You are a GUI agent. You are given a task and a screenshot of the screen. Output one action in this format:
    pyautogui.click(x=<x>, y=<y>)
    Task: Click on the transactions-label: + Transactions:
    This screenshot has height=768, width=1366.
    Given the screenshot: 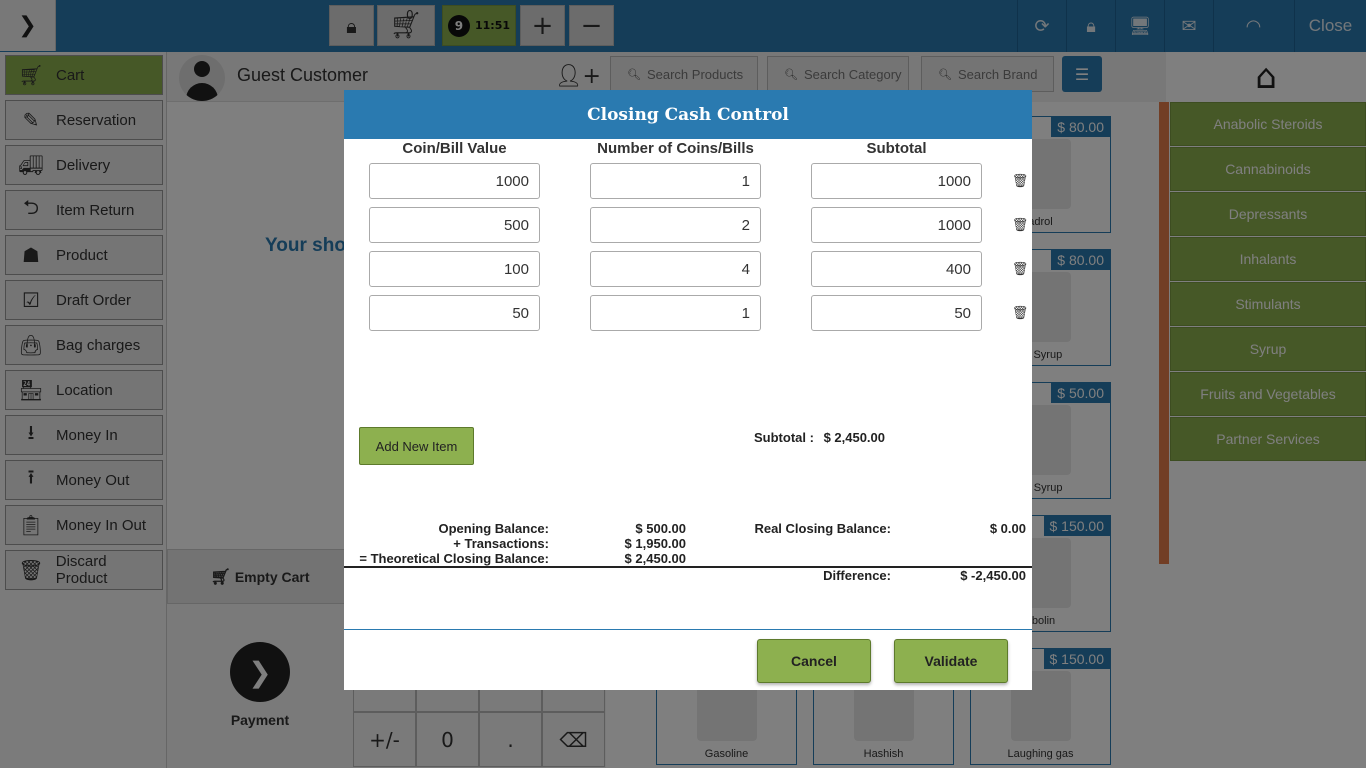 What is the action you would take?
    pyautogui.click(x=501, y=543)
    